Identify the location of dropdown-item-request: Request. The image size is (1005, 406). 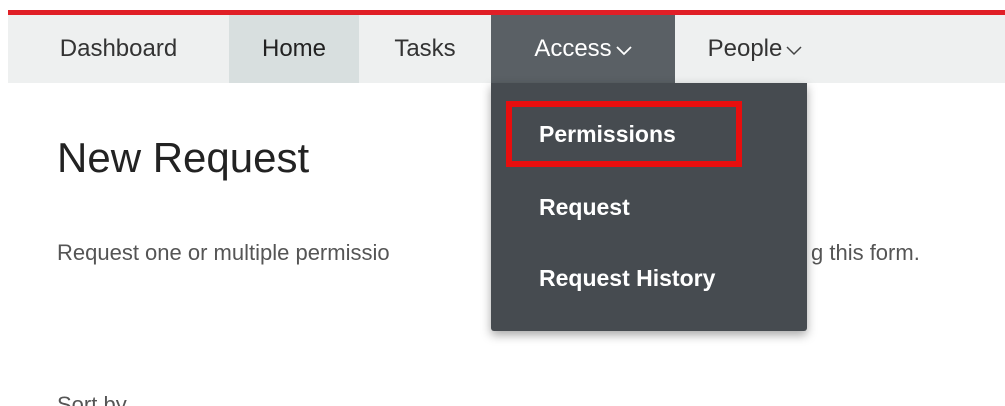
(584, 207).